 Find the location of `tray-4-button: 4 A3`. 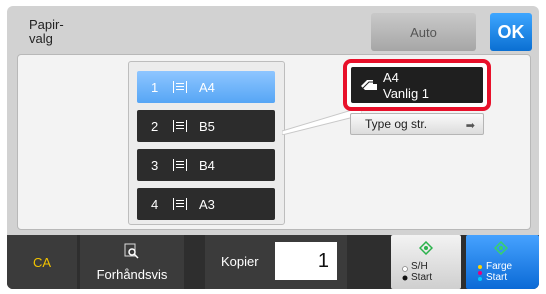

tray-4-button: 4 A3 is located at coordinates (206, 204).